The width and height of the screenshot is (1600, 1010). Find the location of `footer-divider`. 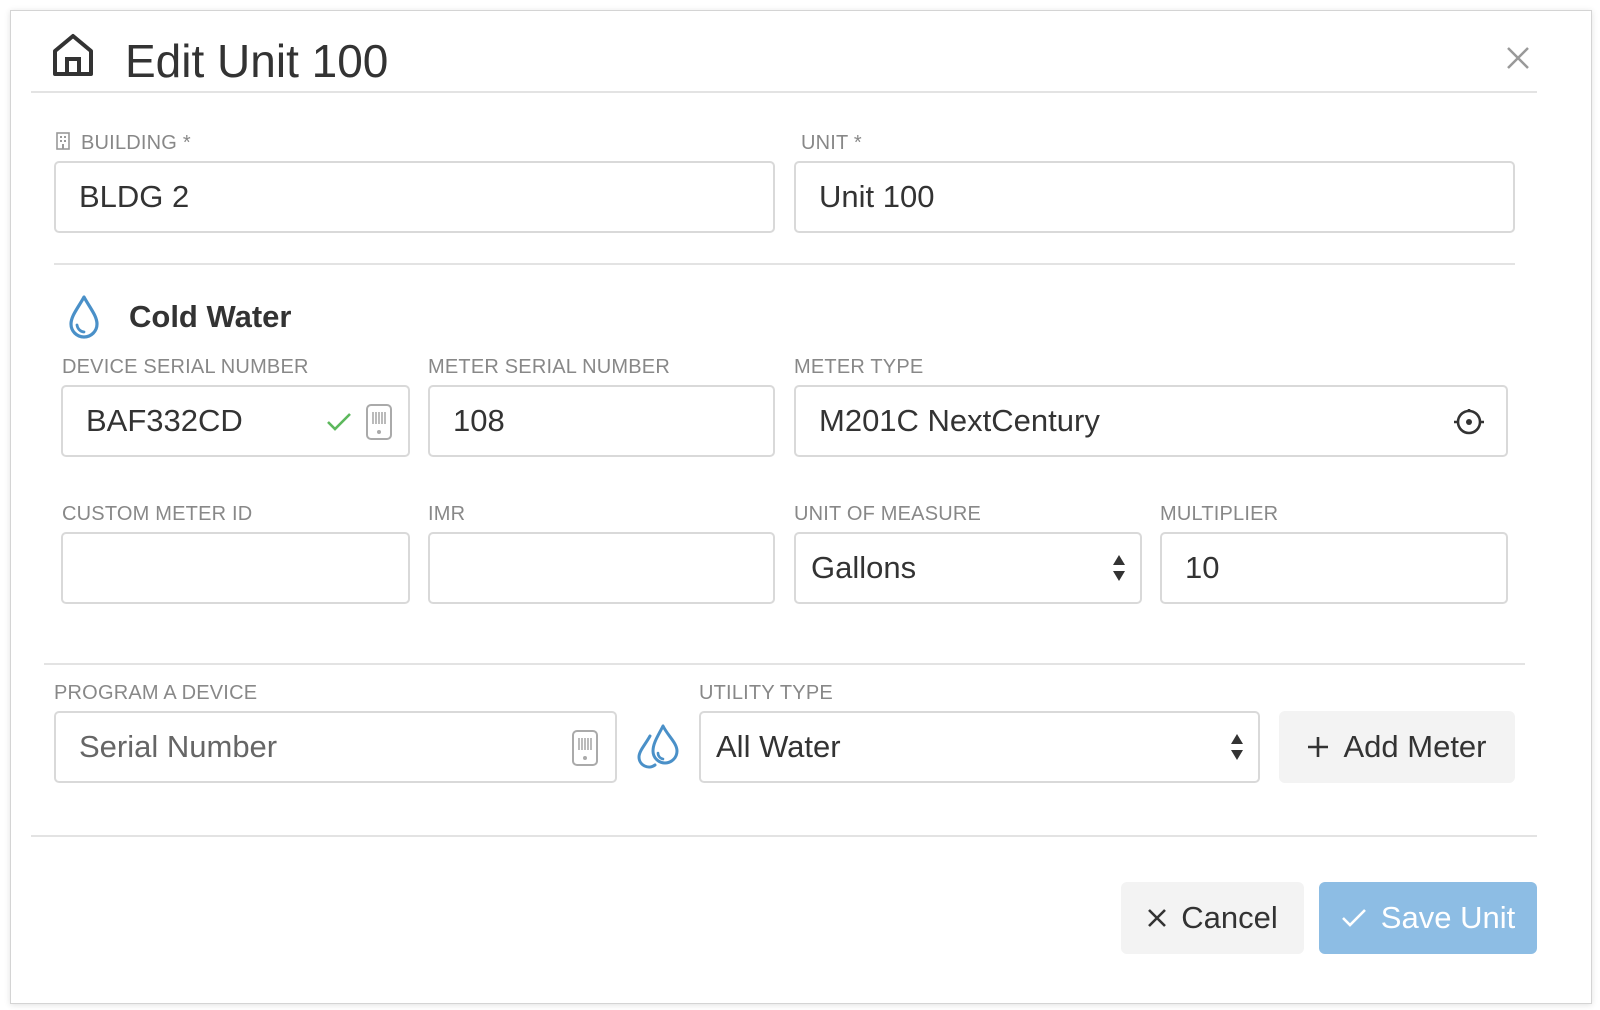

footer-divider is located at coordinates (784, 836).